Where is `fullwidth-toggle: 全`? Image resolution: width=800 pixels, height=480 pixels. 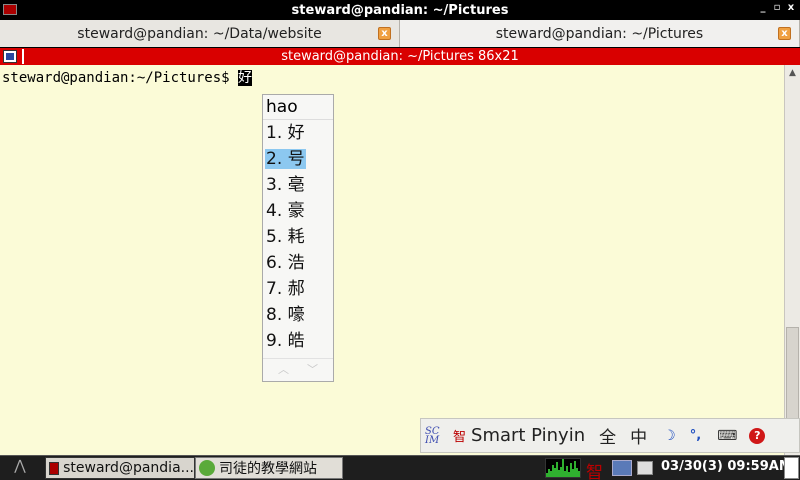 fullwidth-toggle: 全 is located at coordinates (607, 435).